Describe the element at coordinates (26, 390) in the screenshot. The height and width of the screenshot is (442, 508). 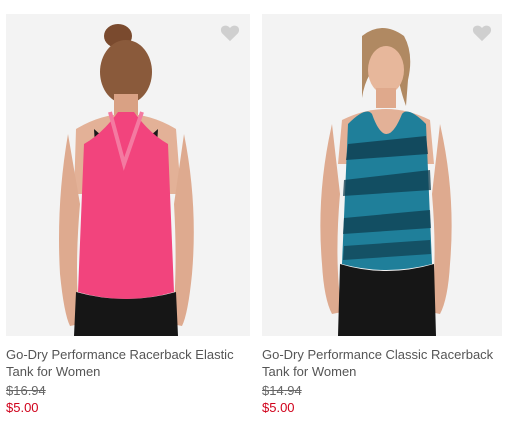
I see `original-price: $16.94` at that location.